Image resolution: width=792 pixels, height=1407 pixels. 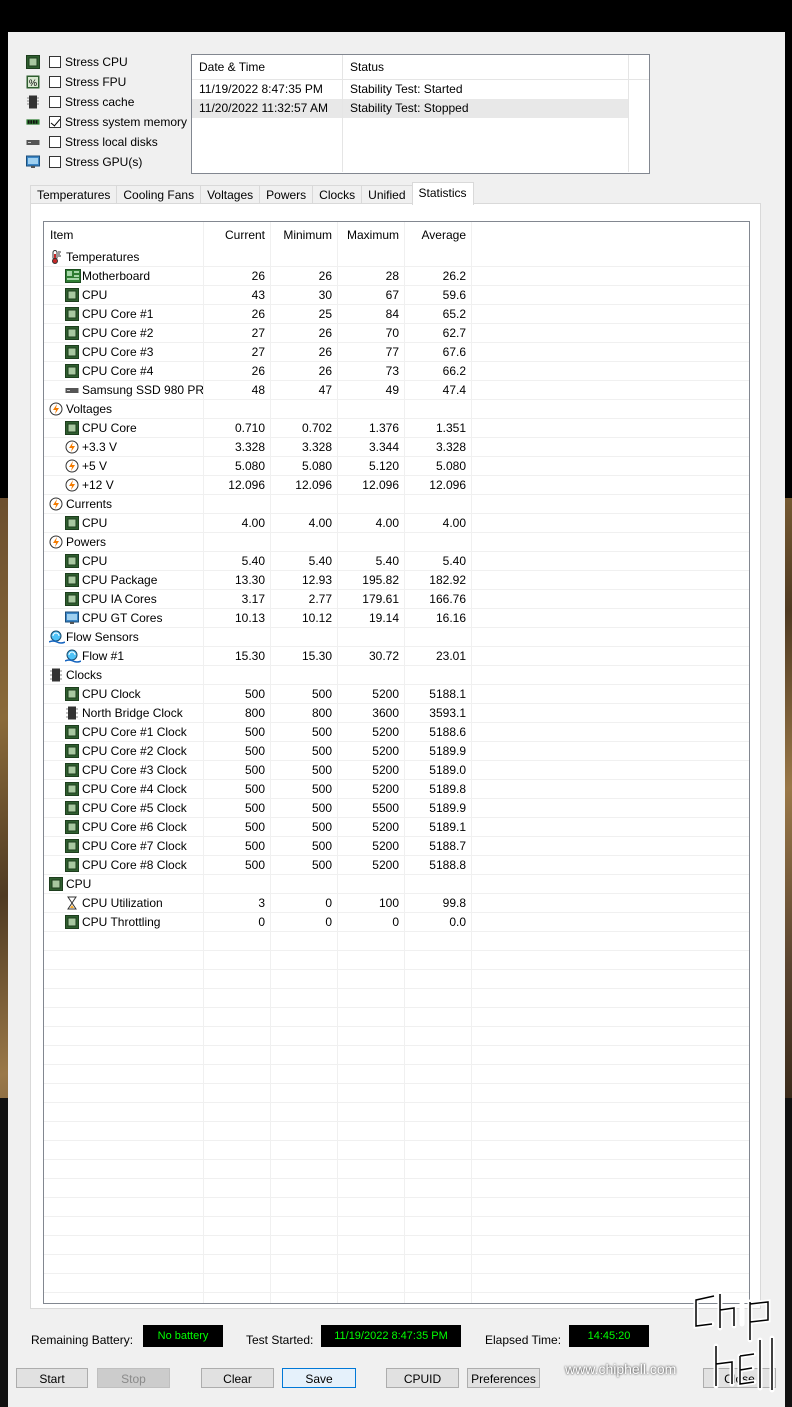 I want to click on log-header-status: Status, so click(x=486, y=67).